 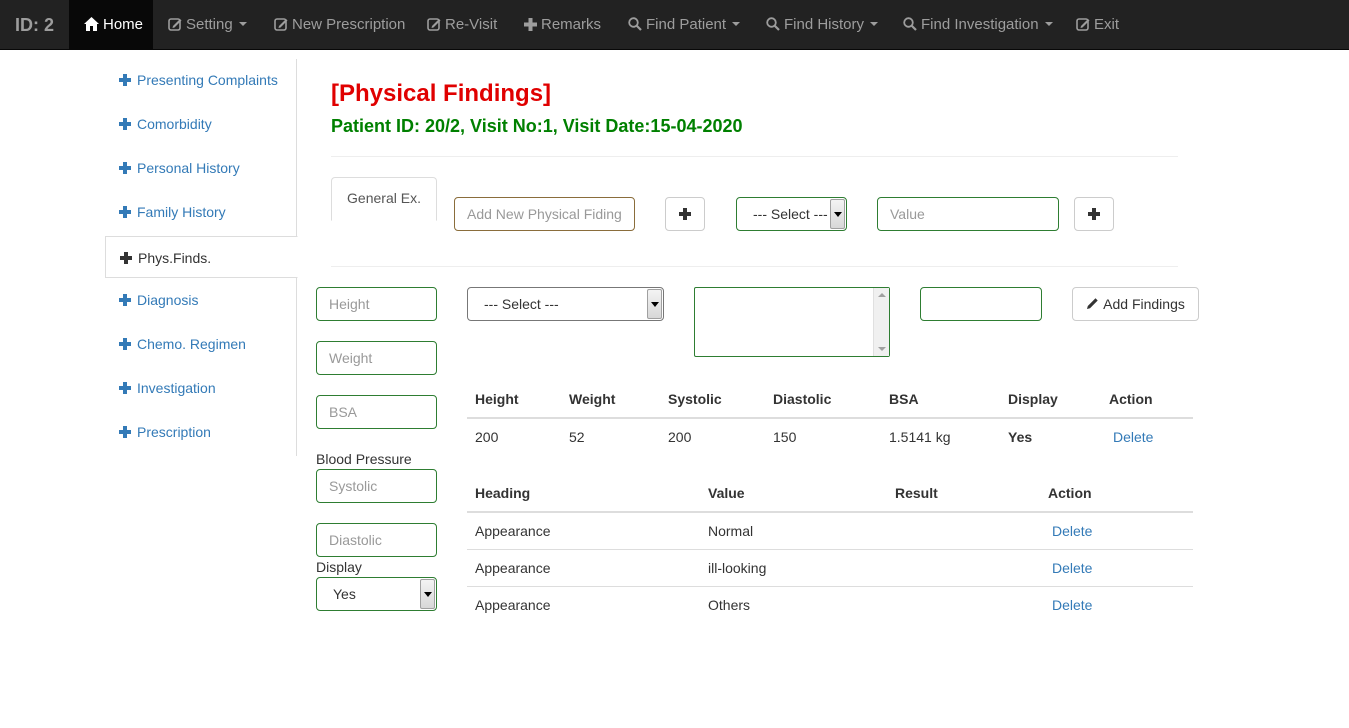 I want to click on finding-select: --- Select ---, so click(x=791, y=214).